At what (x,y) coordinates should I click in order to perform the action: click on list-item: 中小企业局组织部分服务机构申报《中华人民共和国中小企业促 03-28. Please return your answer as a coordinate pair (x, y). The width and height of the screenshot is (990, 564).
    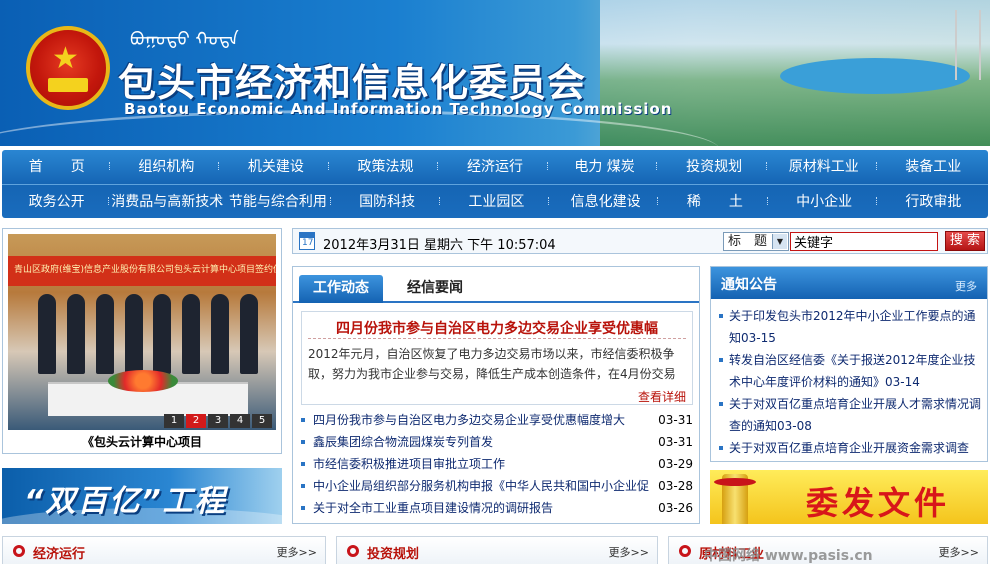
    Looking at the image, I should click on (497, 486).